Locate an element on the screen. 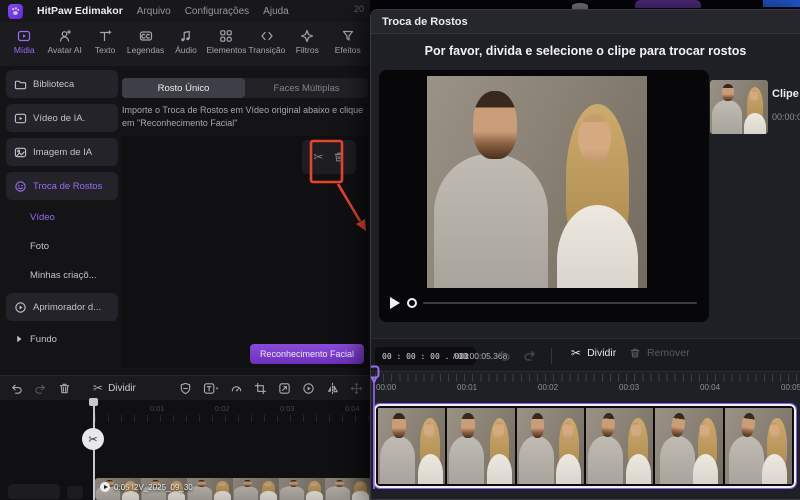 The width and height of the screenshot is (800, 500). remove-button: Remover is located at coordinates (659, 353).